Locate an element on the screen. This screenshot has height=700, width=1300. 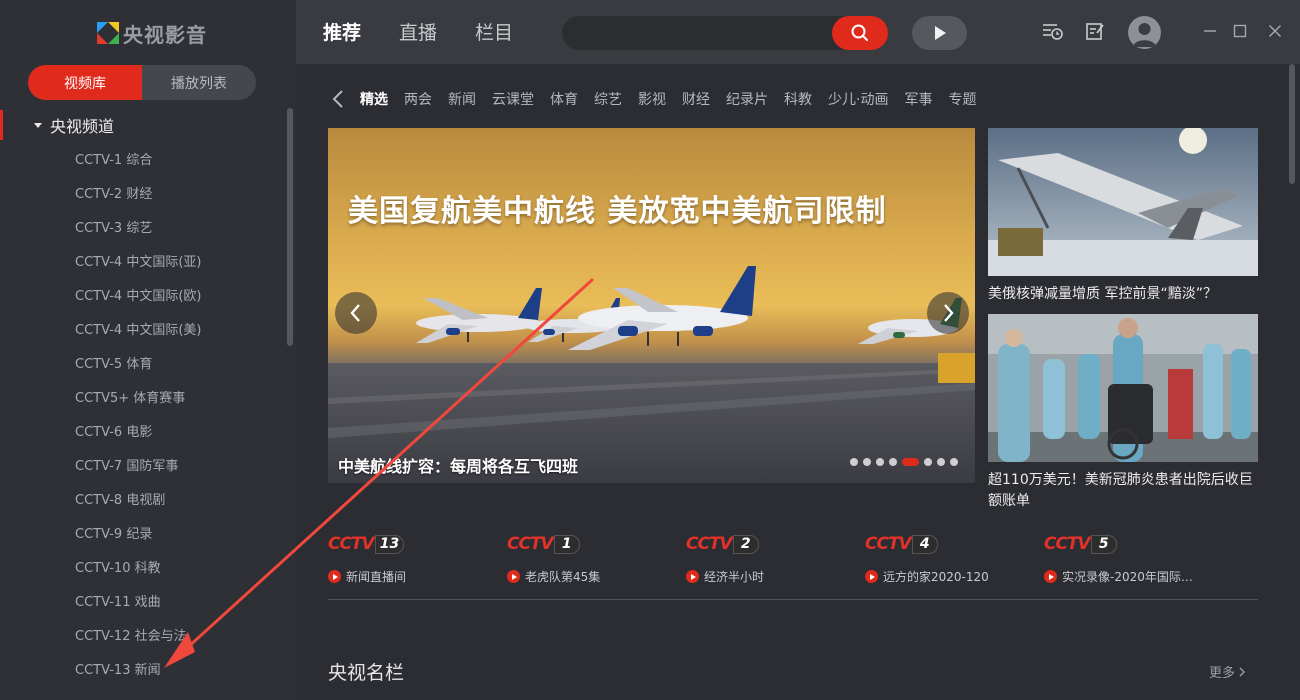
search-button is located at coordinates (860, 33).